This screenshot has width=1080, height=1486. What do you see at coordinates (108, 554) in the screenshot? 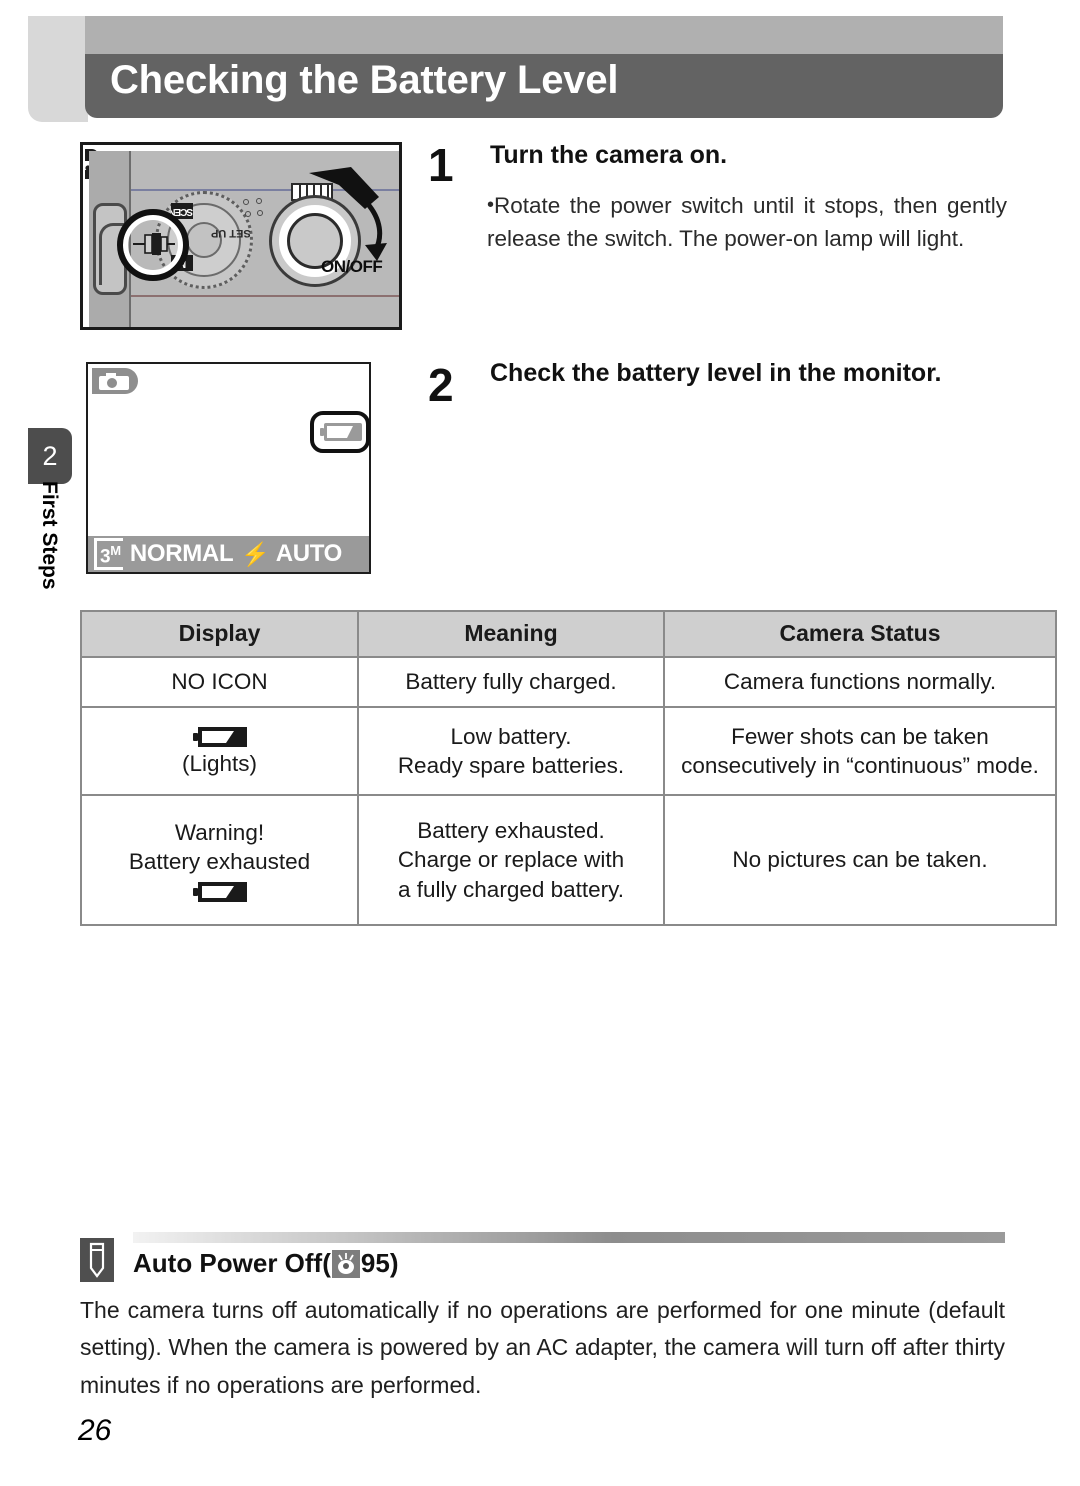
I see `image-size-indicator: 3M` at bounding box center [108, 554].